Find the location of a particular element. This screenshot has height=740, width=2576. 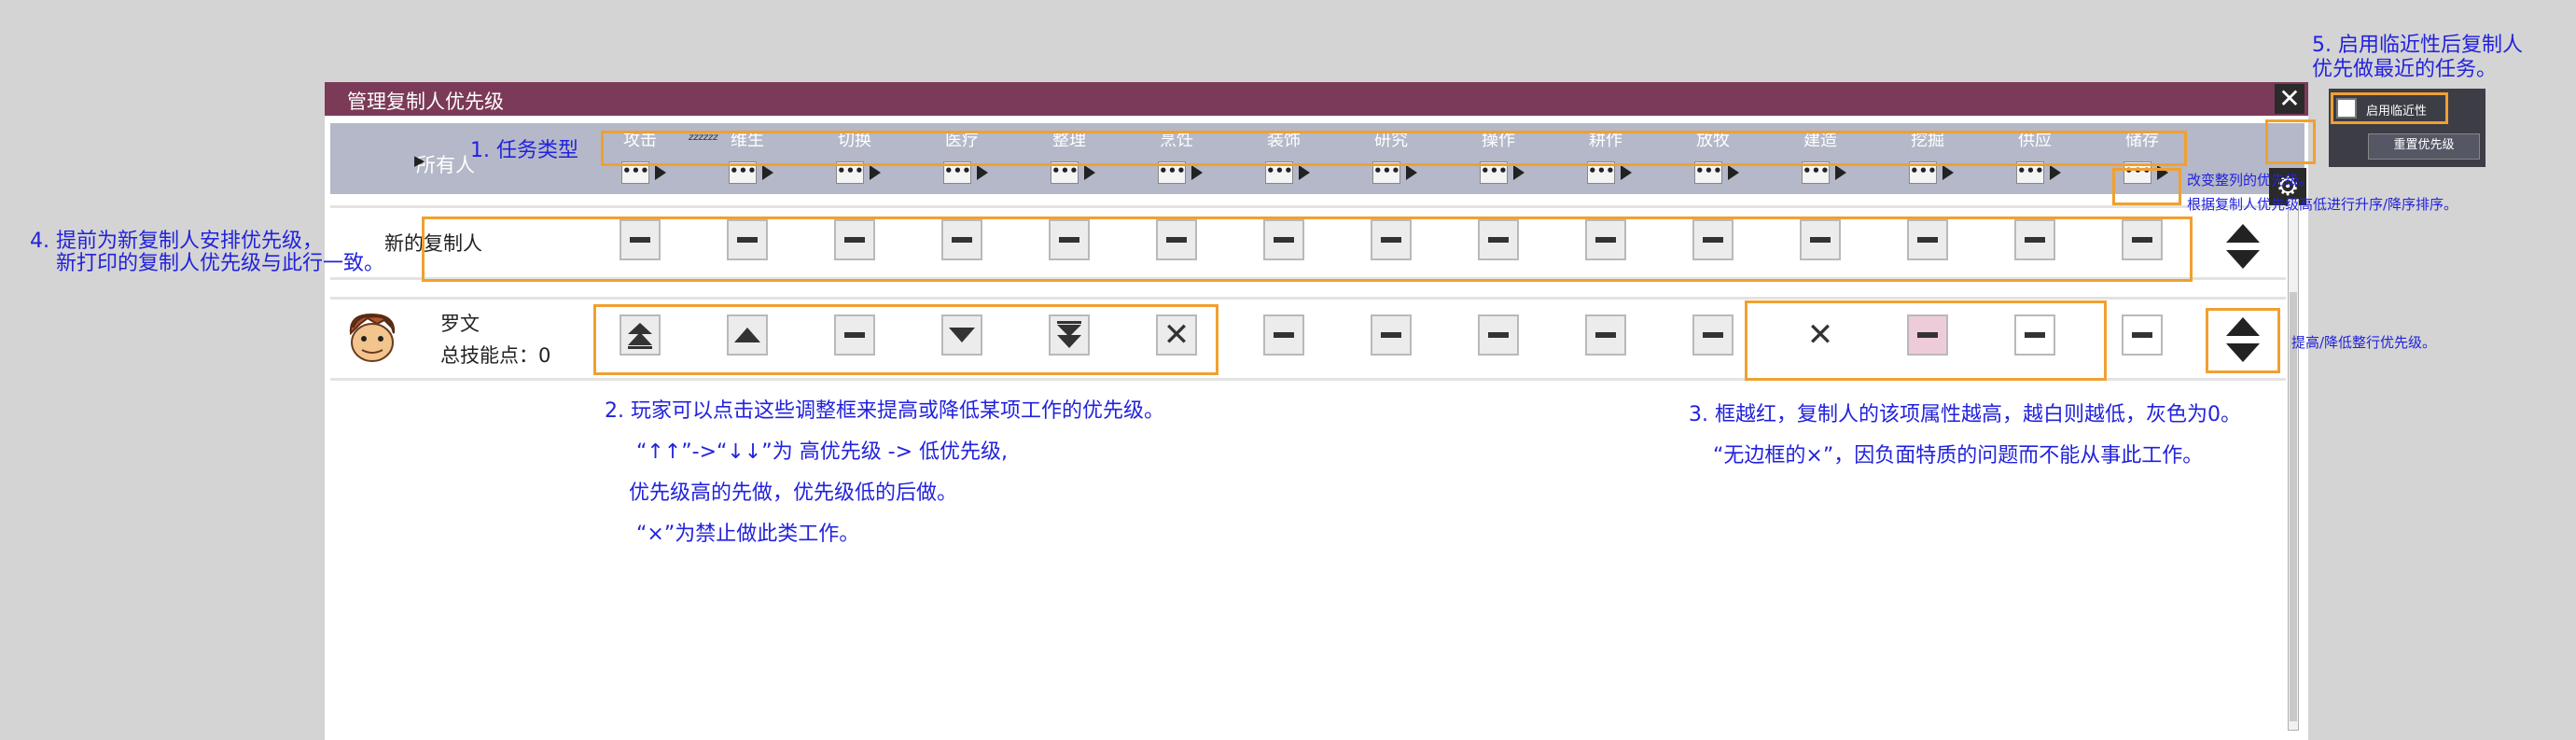

proximity-label: 启用临近性 is located at coordinates (2397, 112).